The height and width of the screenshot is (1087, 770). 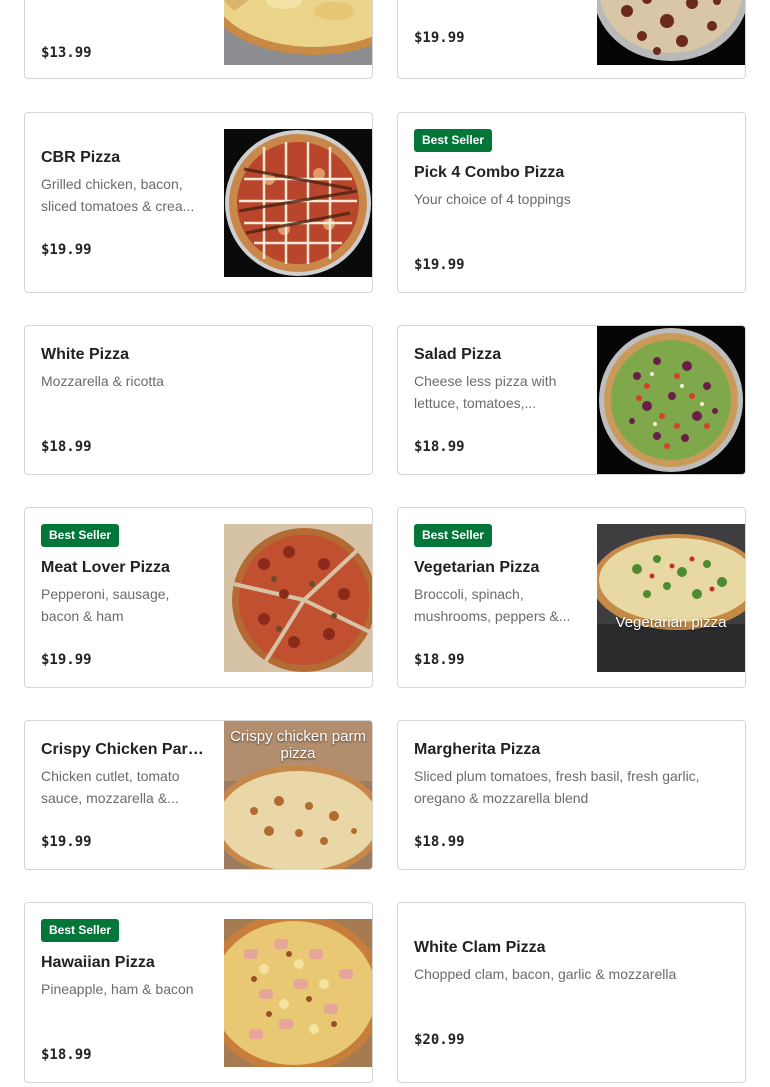 I want to click on item-name: Margherita Pizza, so click(x=477, y=749).